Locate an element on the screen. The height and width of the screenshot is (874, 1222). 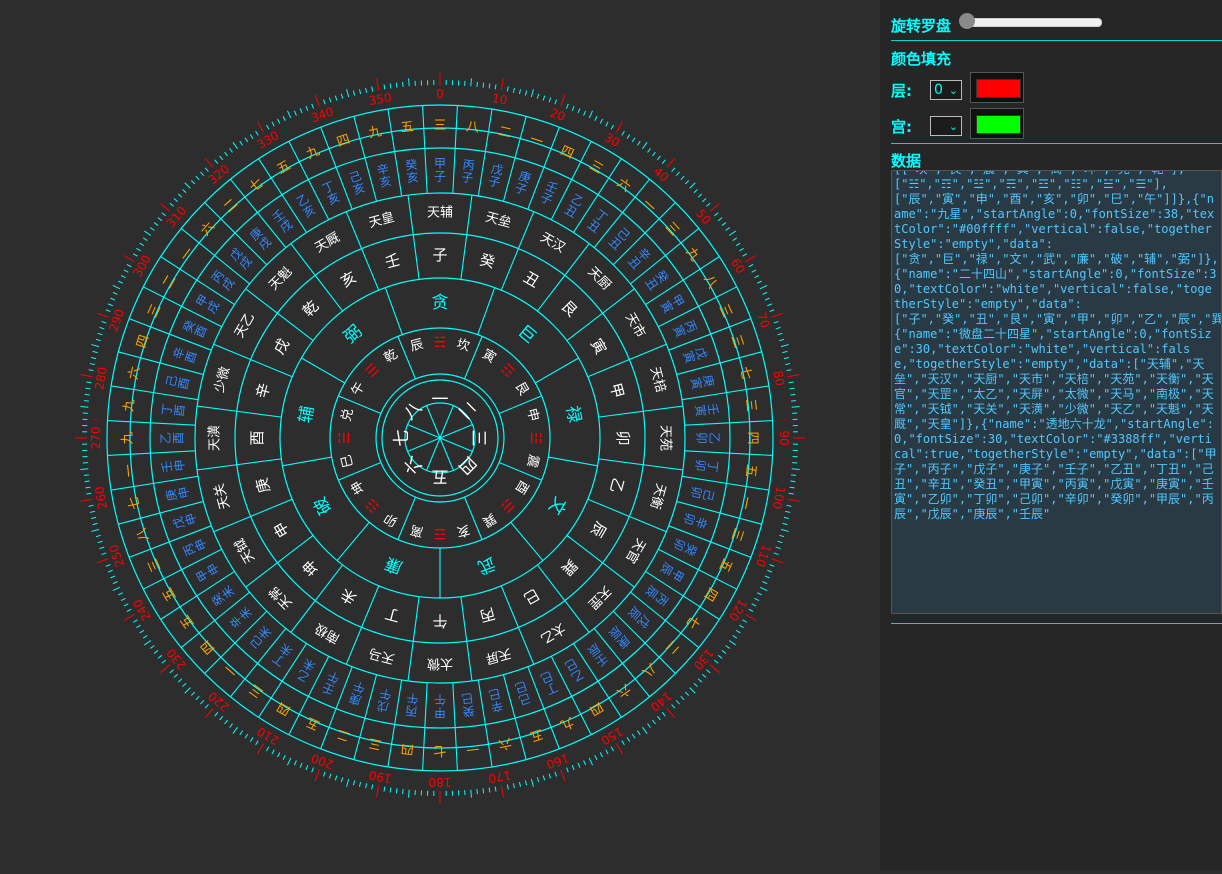
palace-color-picker is located at coordinates (997, 123).